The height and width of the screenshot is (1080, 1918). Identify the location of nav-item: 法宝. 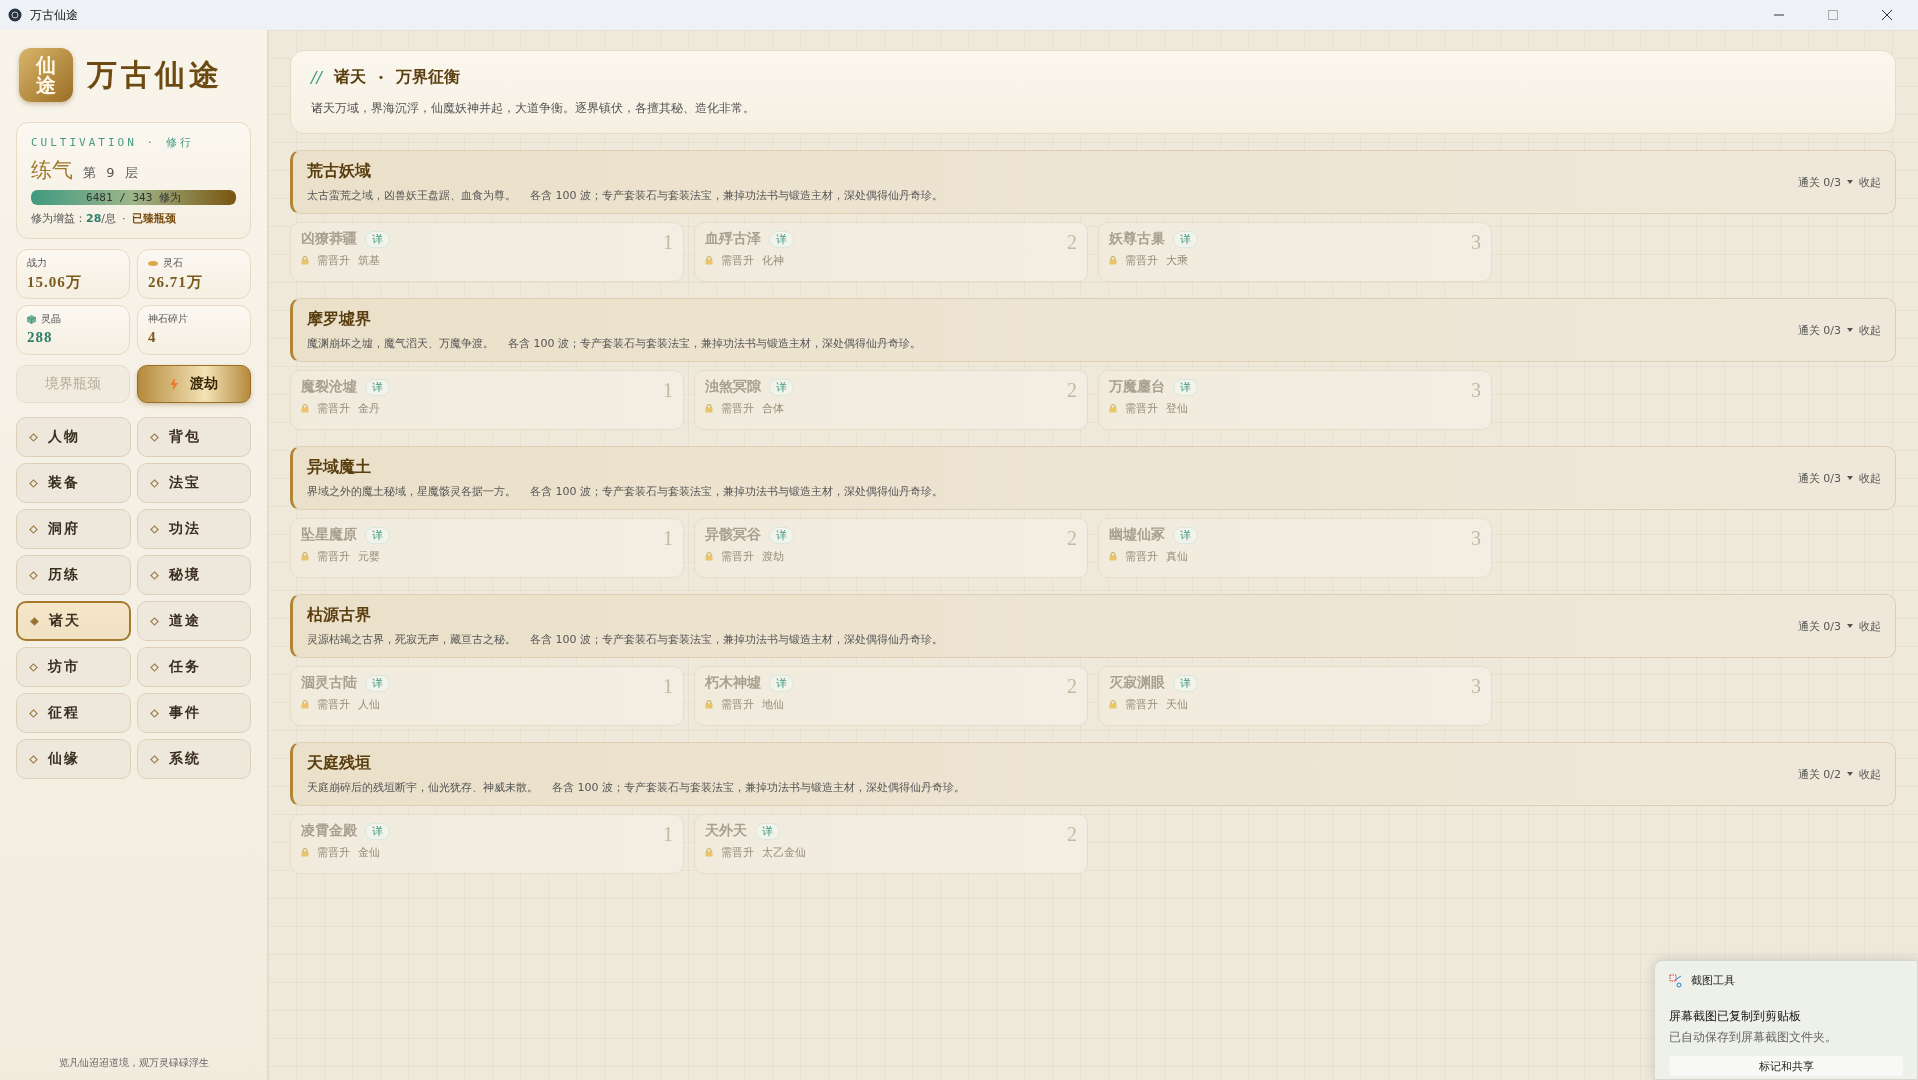
(193, 483).